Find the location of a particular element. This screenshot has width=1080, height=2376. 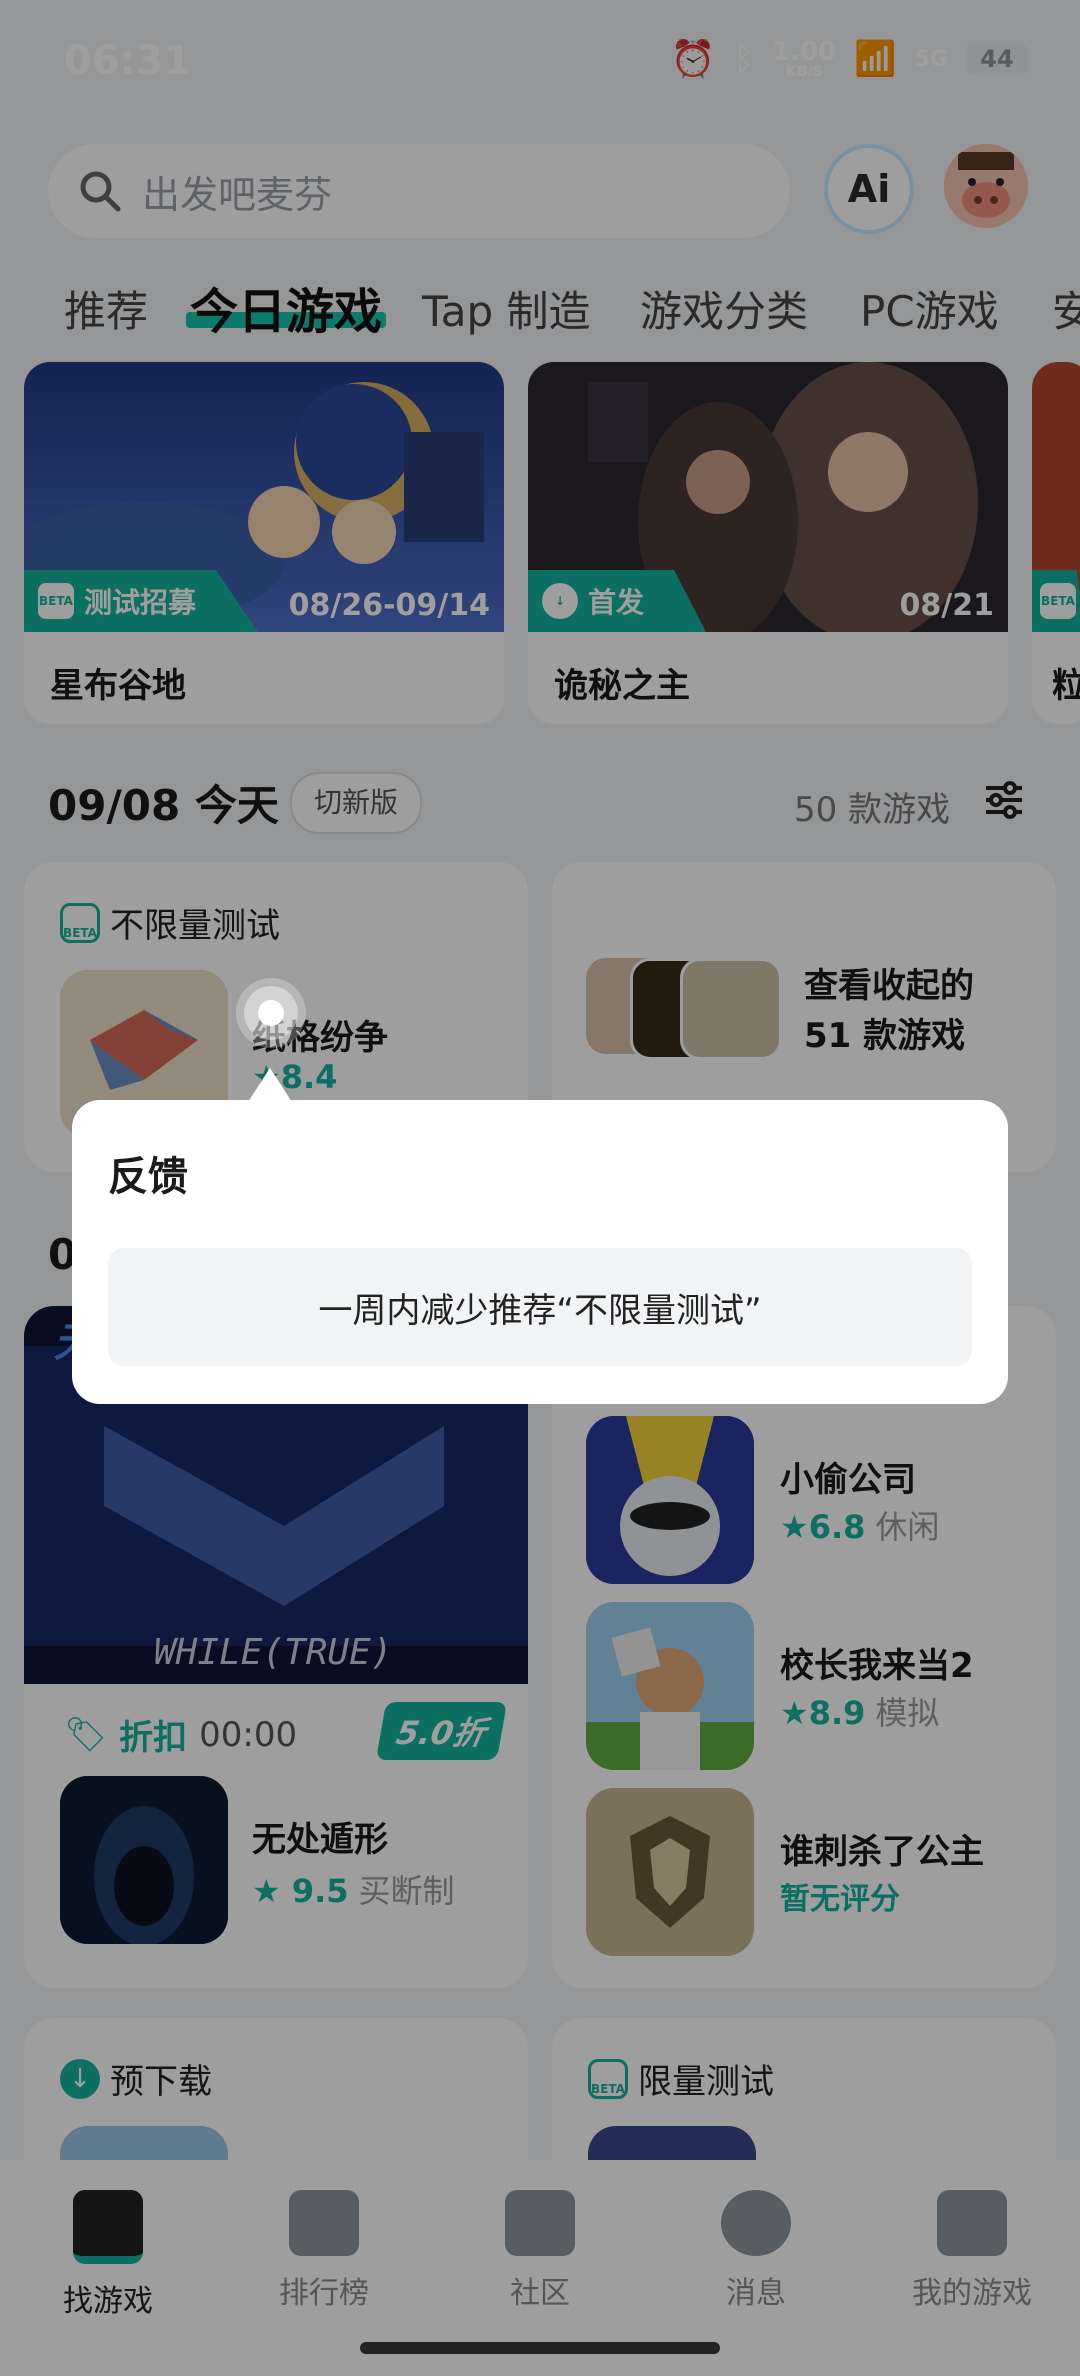

popup-pointer is located at coordinates (270, 1085).